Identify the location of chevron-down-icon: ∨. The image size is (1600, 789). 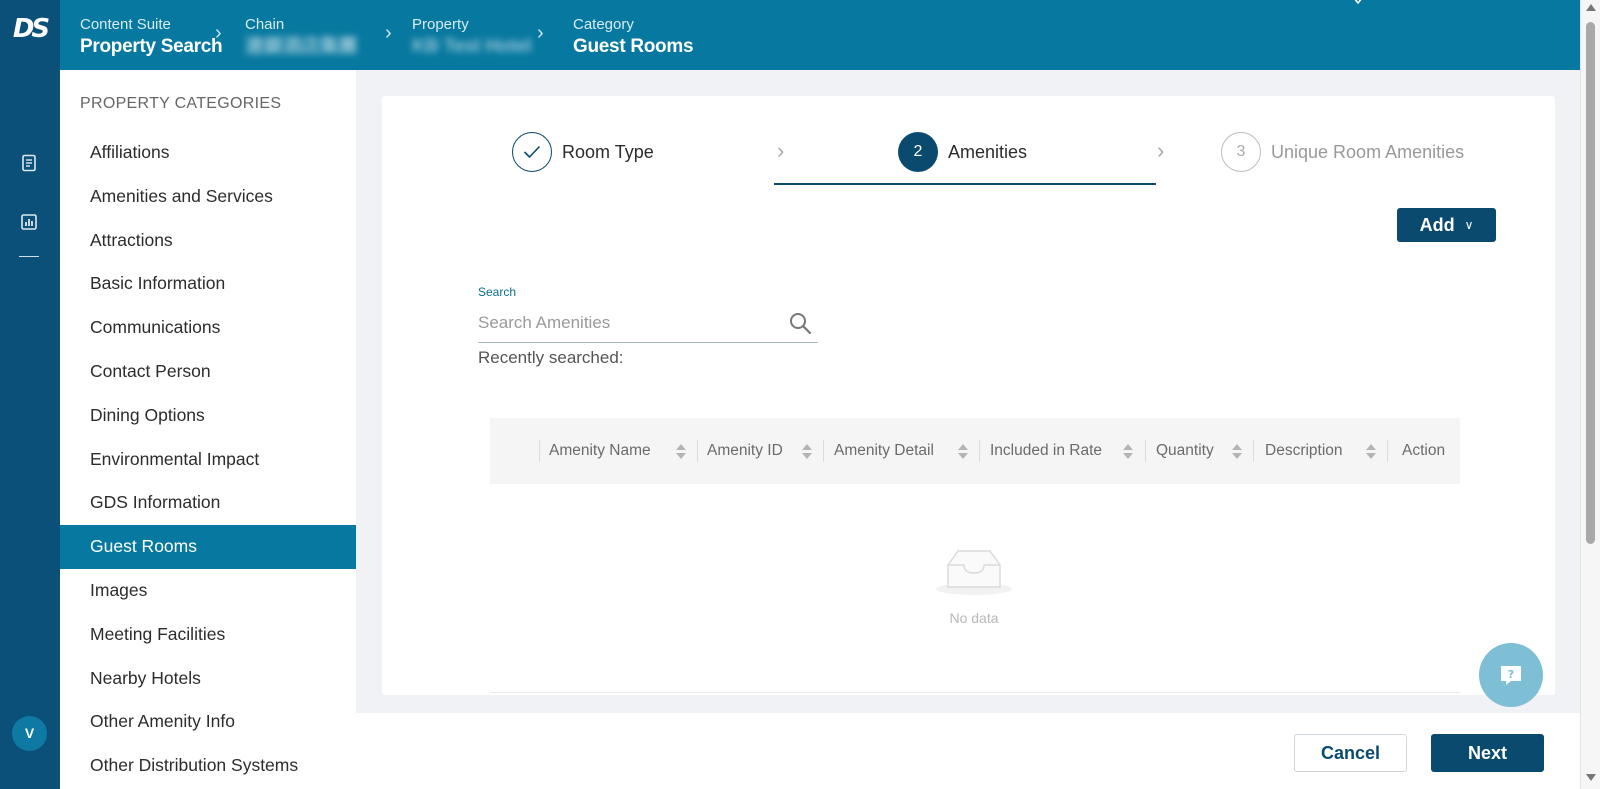
(1469, 225).